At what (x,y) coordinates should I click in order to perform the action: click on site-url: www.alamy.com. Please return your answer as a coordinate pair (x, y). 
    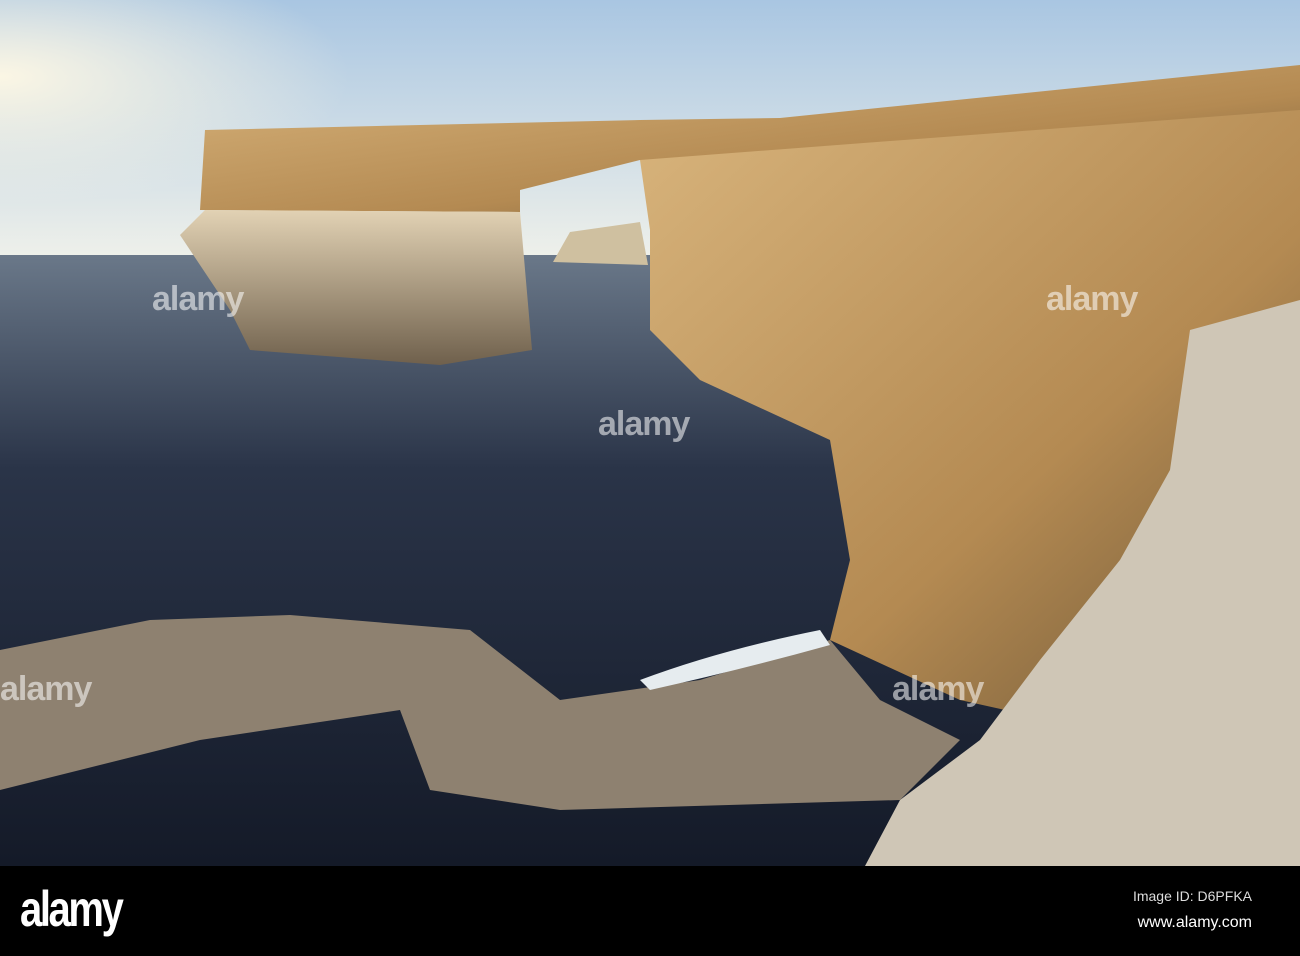
    Looking at the image, I should click on (1194, 922).